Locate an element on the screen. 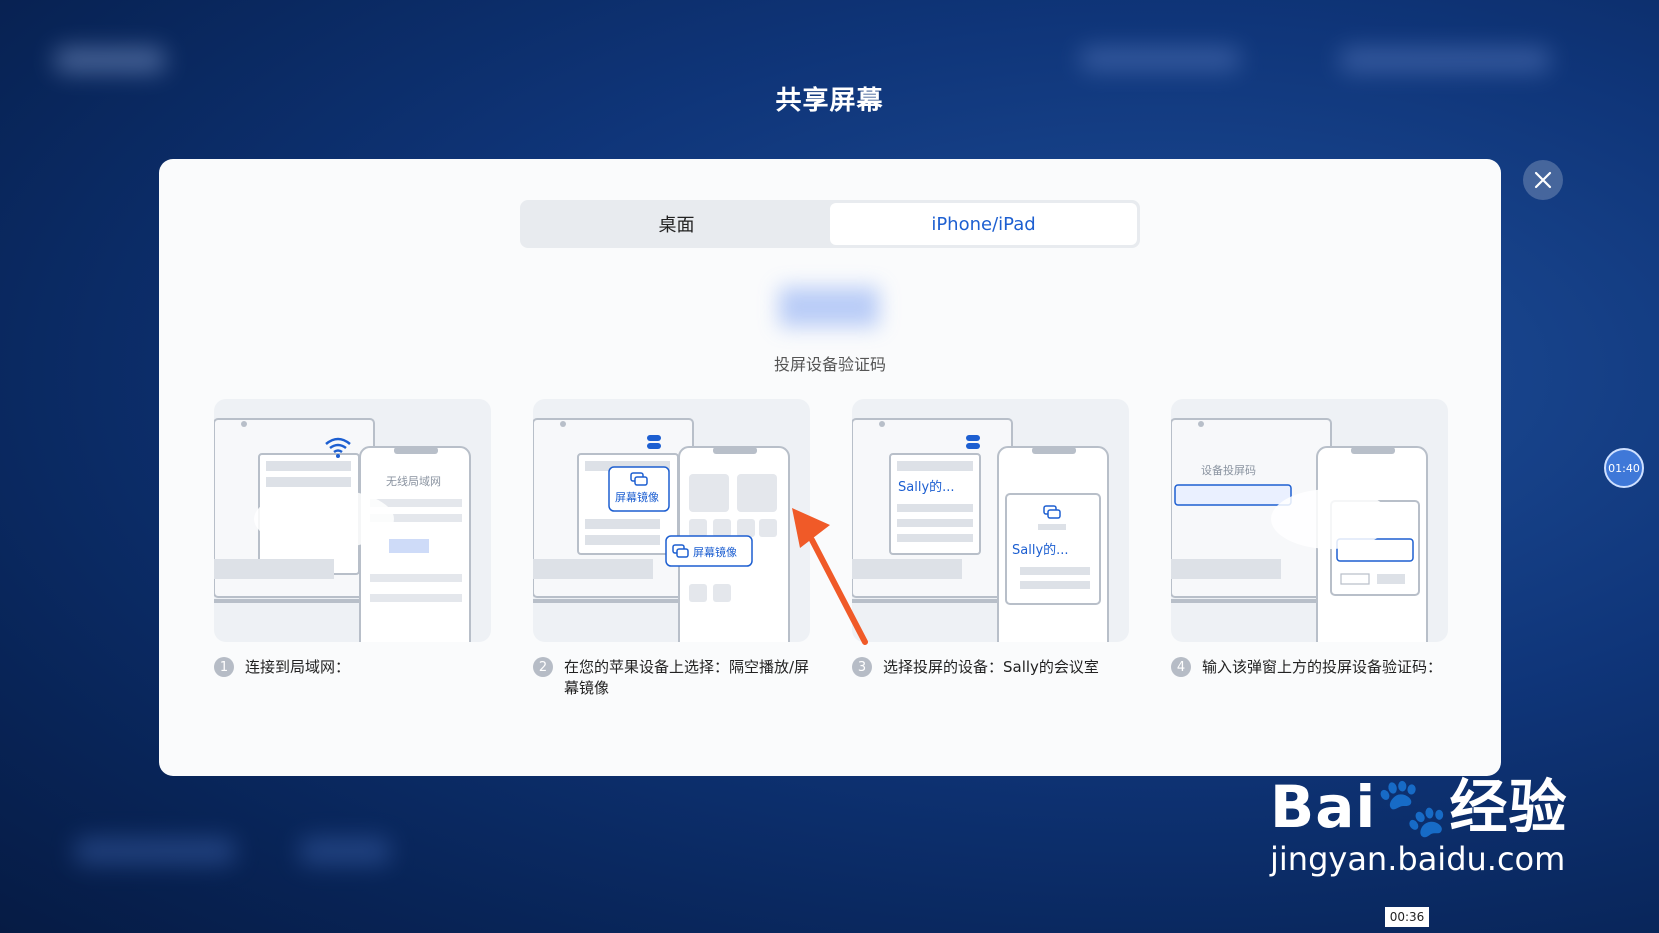 This screenshot has width=1659, height=933. step-1: 1 连接到局域网： is located at coordinates (359, 667).